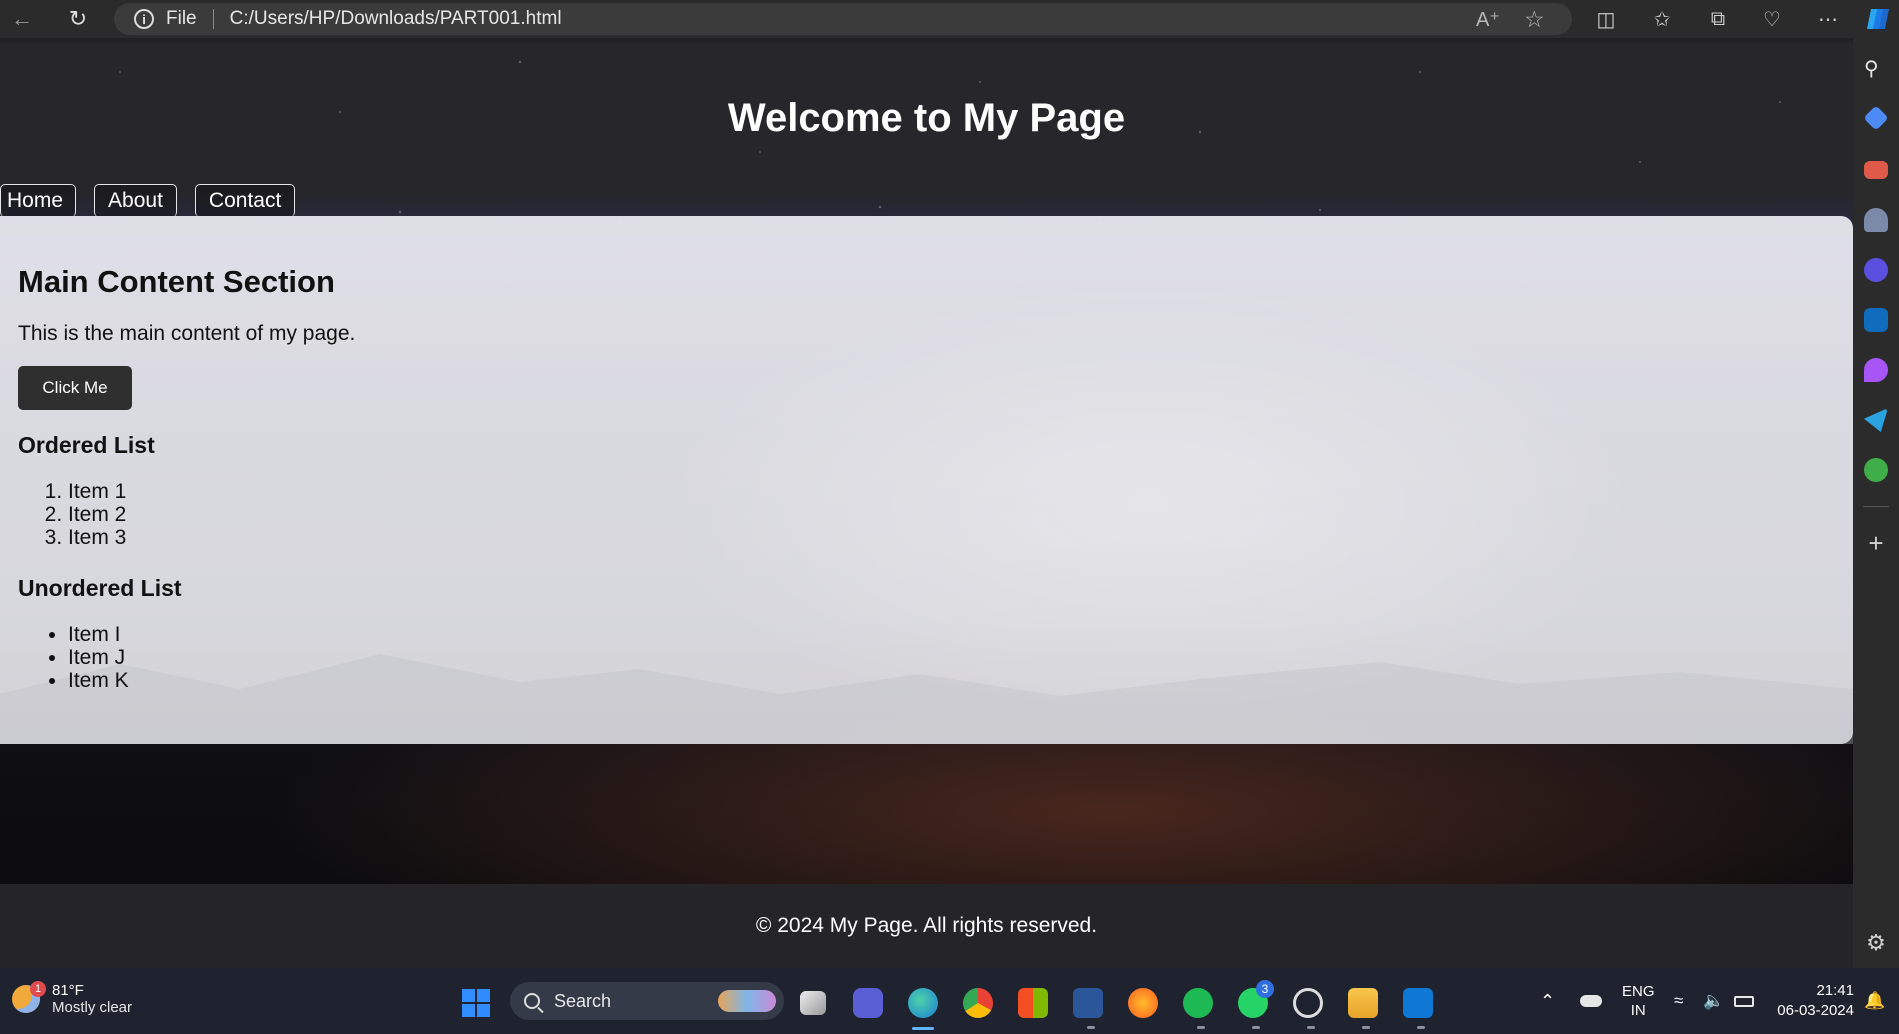 This screenshot has height=1034, width=1899. What do you see at coordinates (1143, 1003) in the screenshot?
I see `firefox-icon` at bounding box center [1143, 1003].